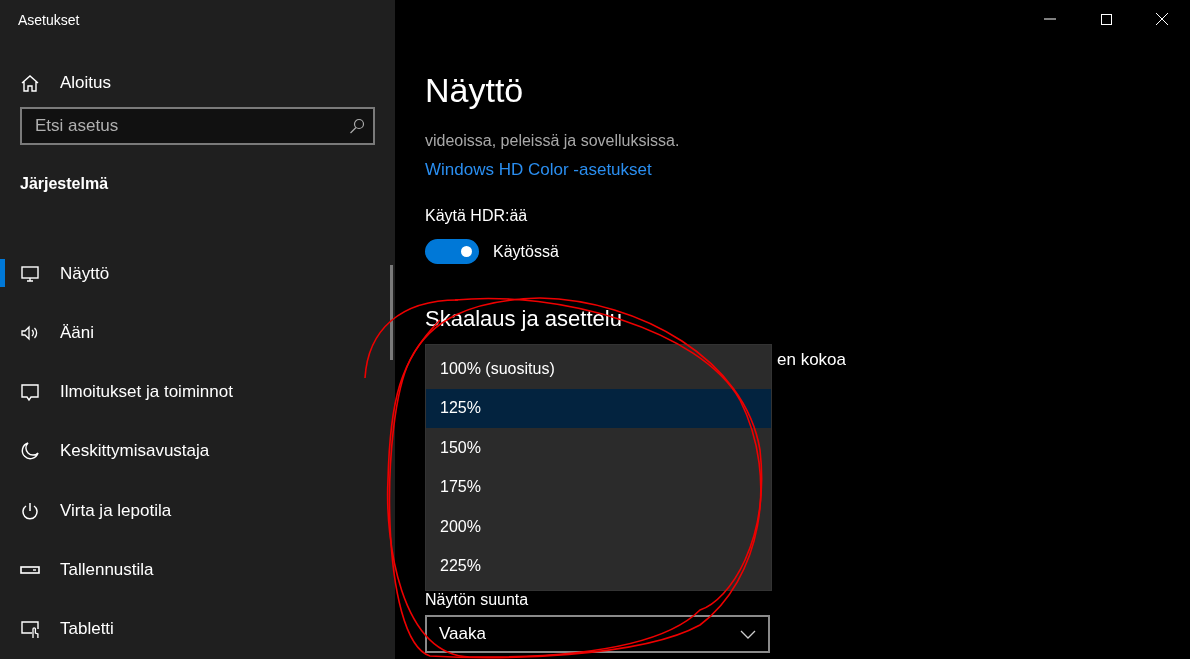 Image resolution: width=1190 pixels, height=659 pixels. What do you see at coordinates (30, 451) in the screenshot?
I see `moon-icon` at bounding box center [30, 451].